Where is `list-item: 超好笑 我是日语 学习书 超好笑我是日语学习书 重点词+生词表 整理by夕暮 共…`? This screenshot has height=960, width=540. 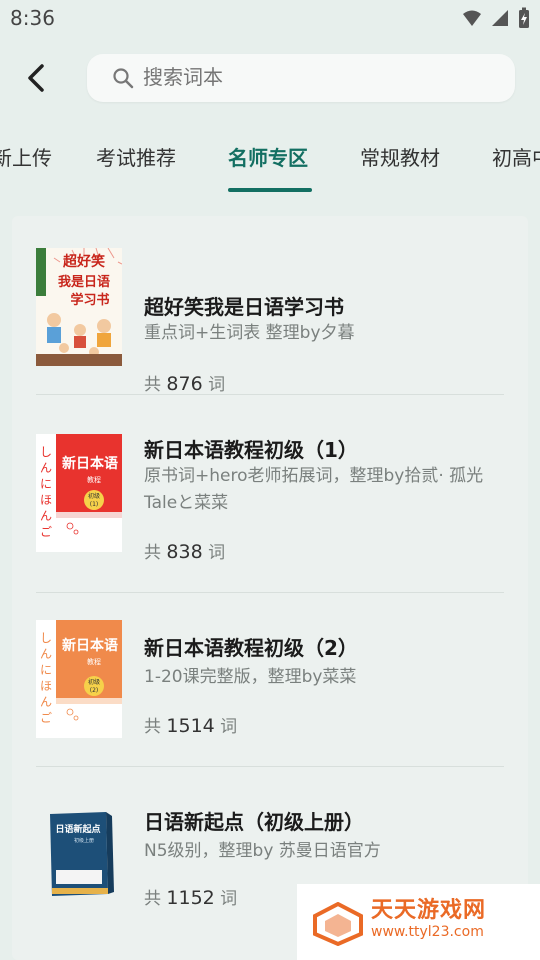 list-item: 超好笑 我是日语 学习书 超好笑我是日语学习书 重点词+生词表 整理by夕暮 共… is located at coordinates (270, 321).